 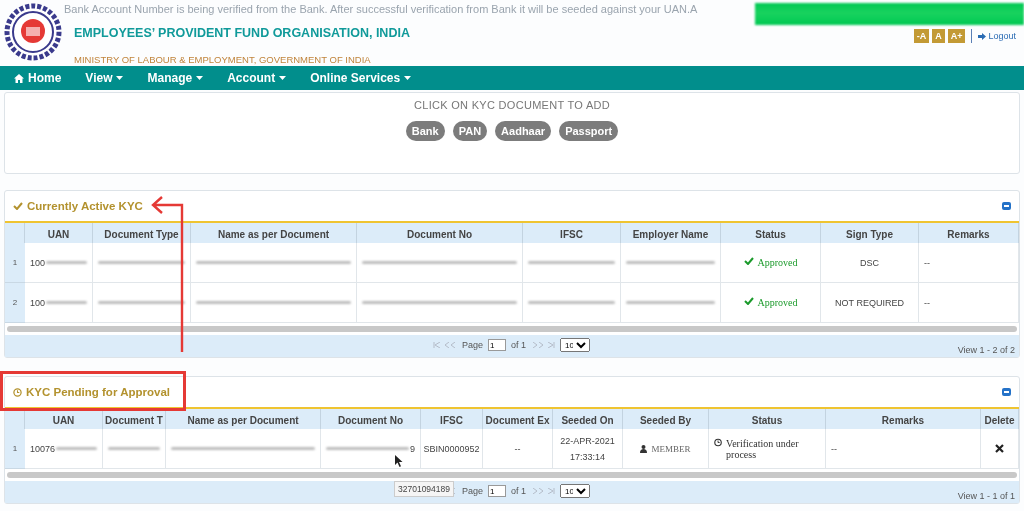 What do you see at coordinates (85, 206) in the screenshot?
I see `panel-title: Currently Active KYC` at bounding box center [85, 206].